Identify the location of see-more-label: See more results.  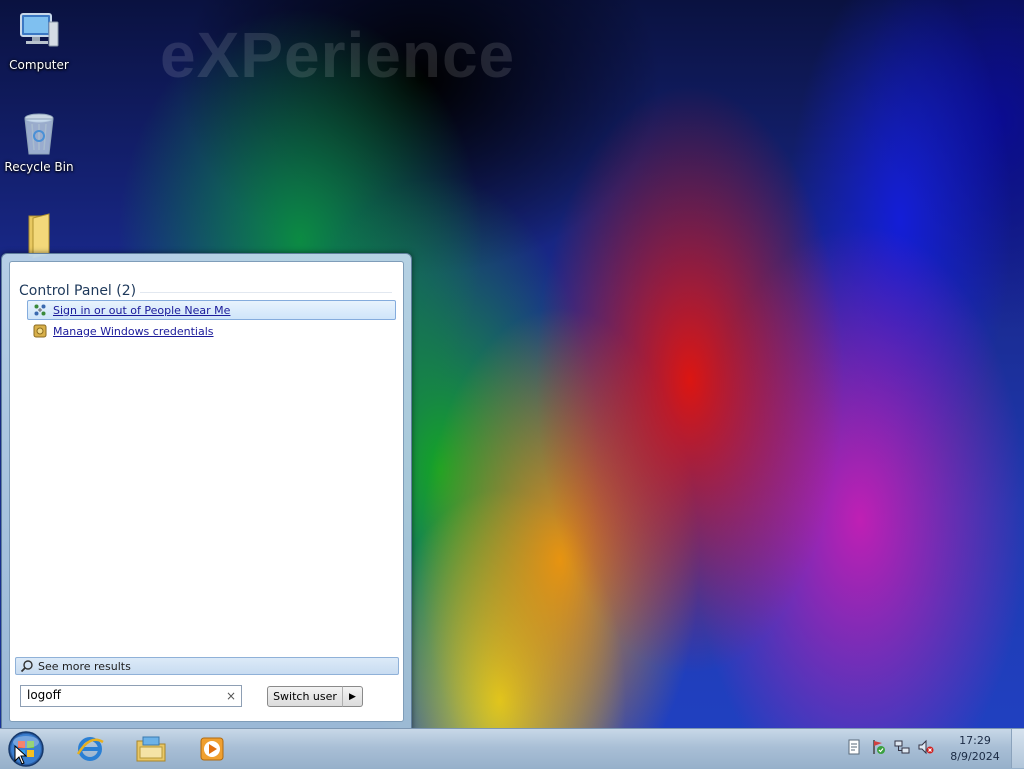
(84, 666).